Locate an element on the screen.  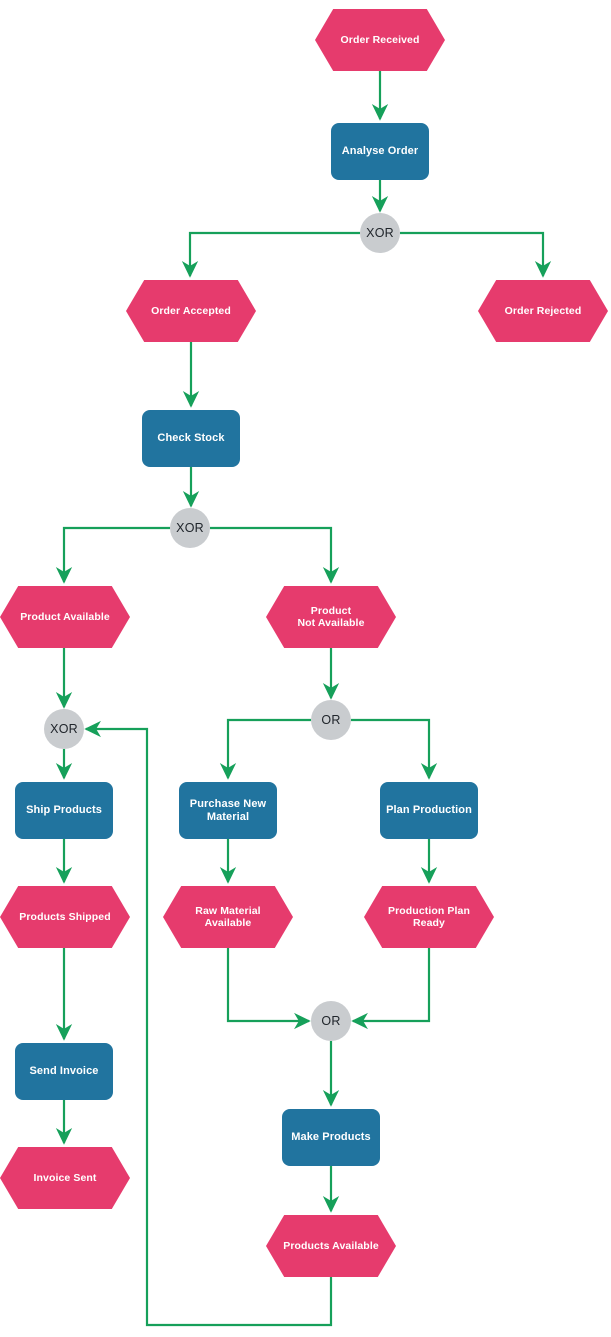
connector-gw_xor_1-to-ev_order_rejected is located at coordinates (476, 254).